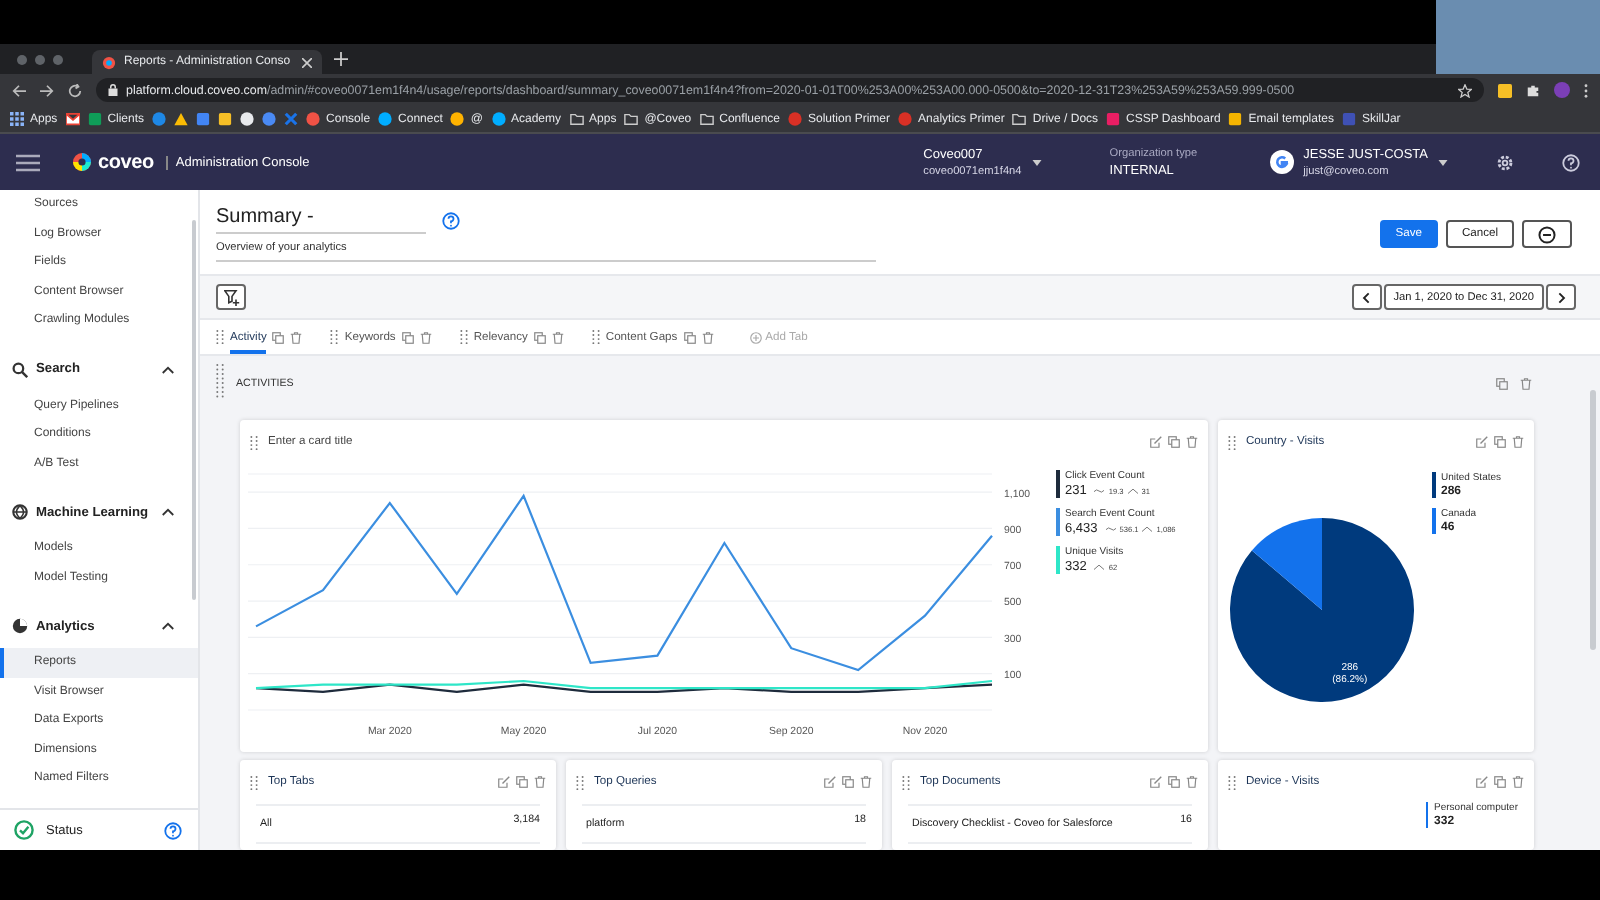 The image size is (1600, 900). Describe the element at coordinates (1281, 162) in the screenshot. I see `google-icon` at that location.